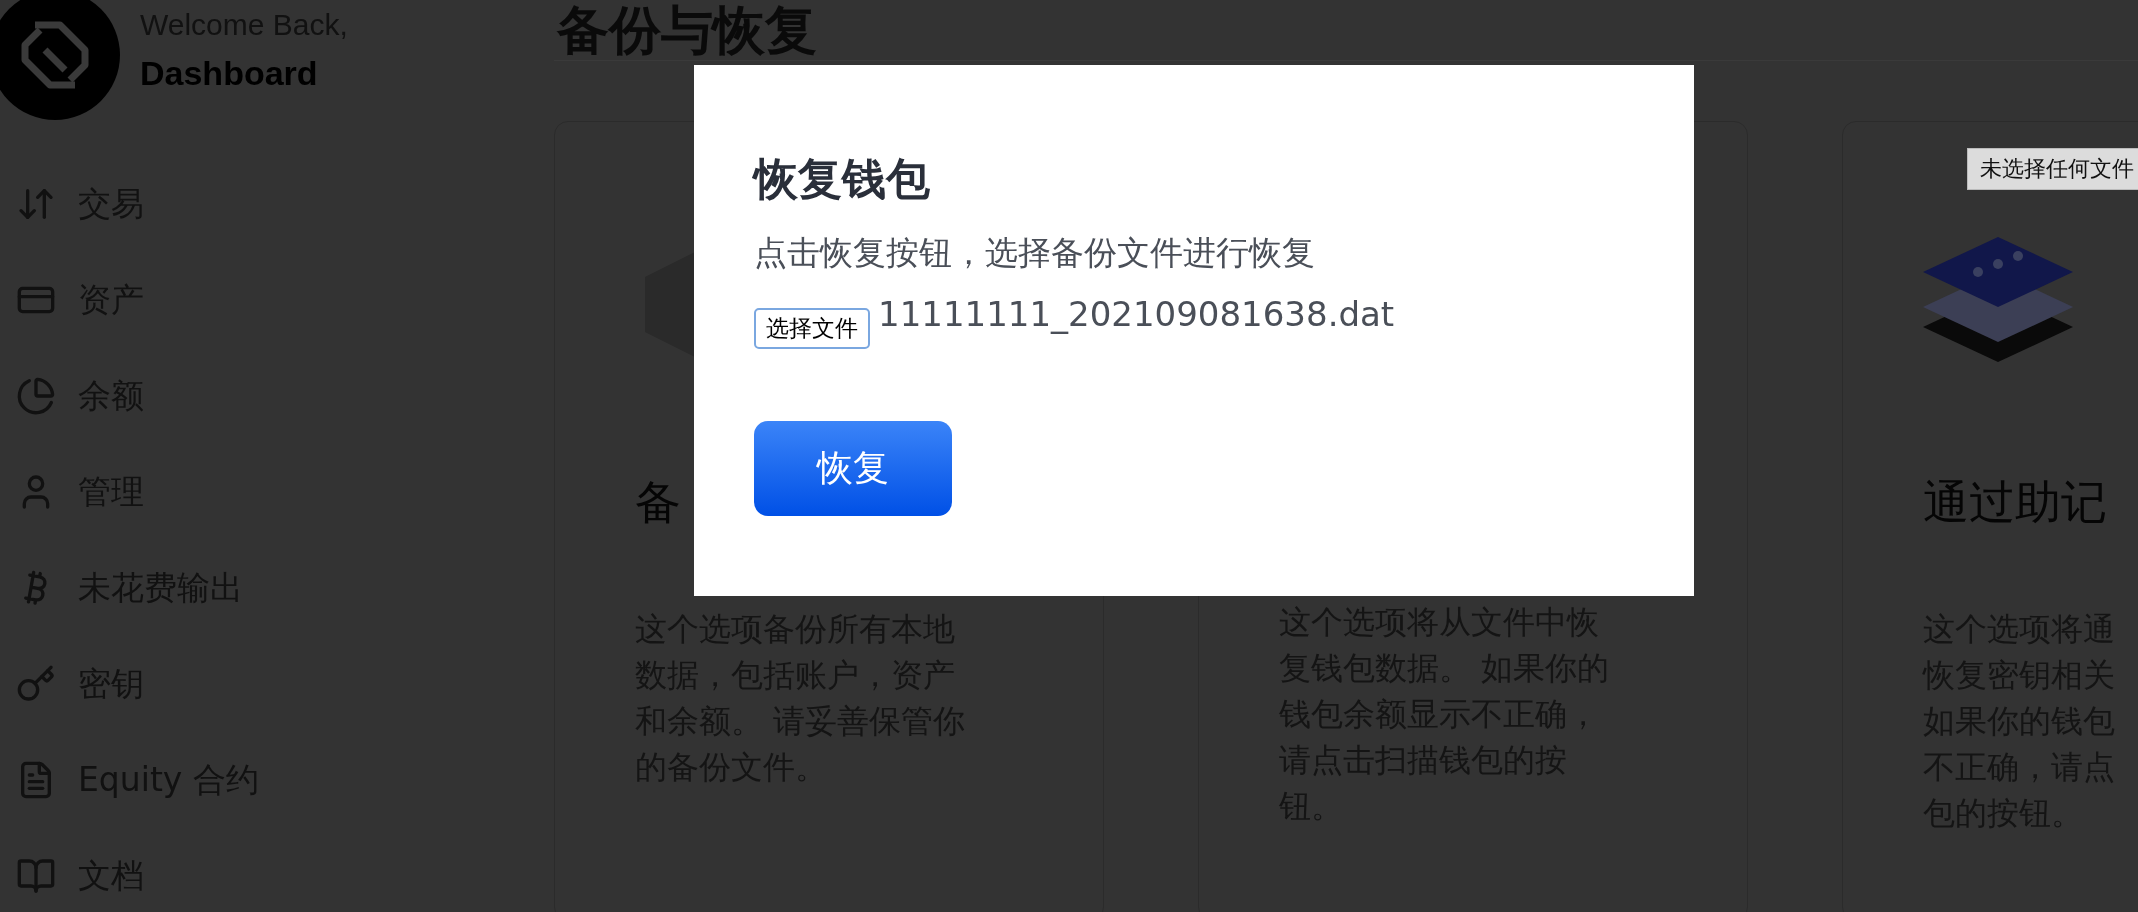 This screenshot has width=2138, height=912. What do you see at coordinates (36, 396) in the screenshot?
I see `pie-chart-icon` at bounding box center [36, 396].